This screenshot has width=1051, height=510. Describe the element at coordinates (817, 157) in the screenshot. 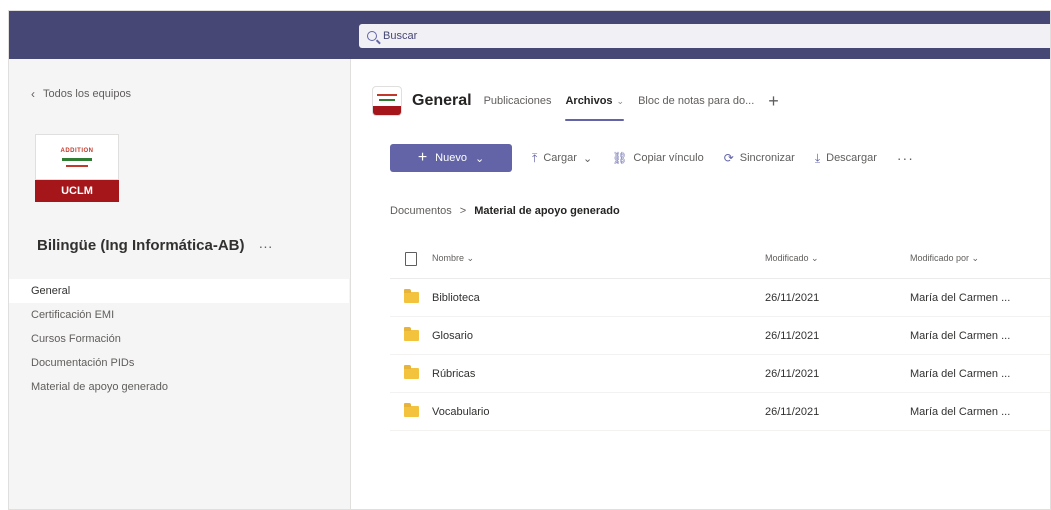

I see `download-icon: ⤓` at that location.